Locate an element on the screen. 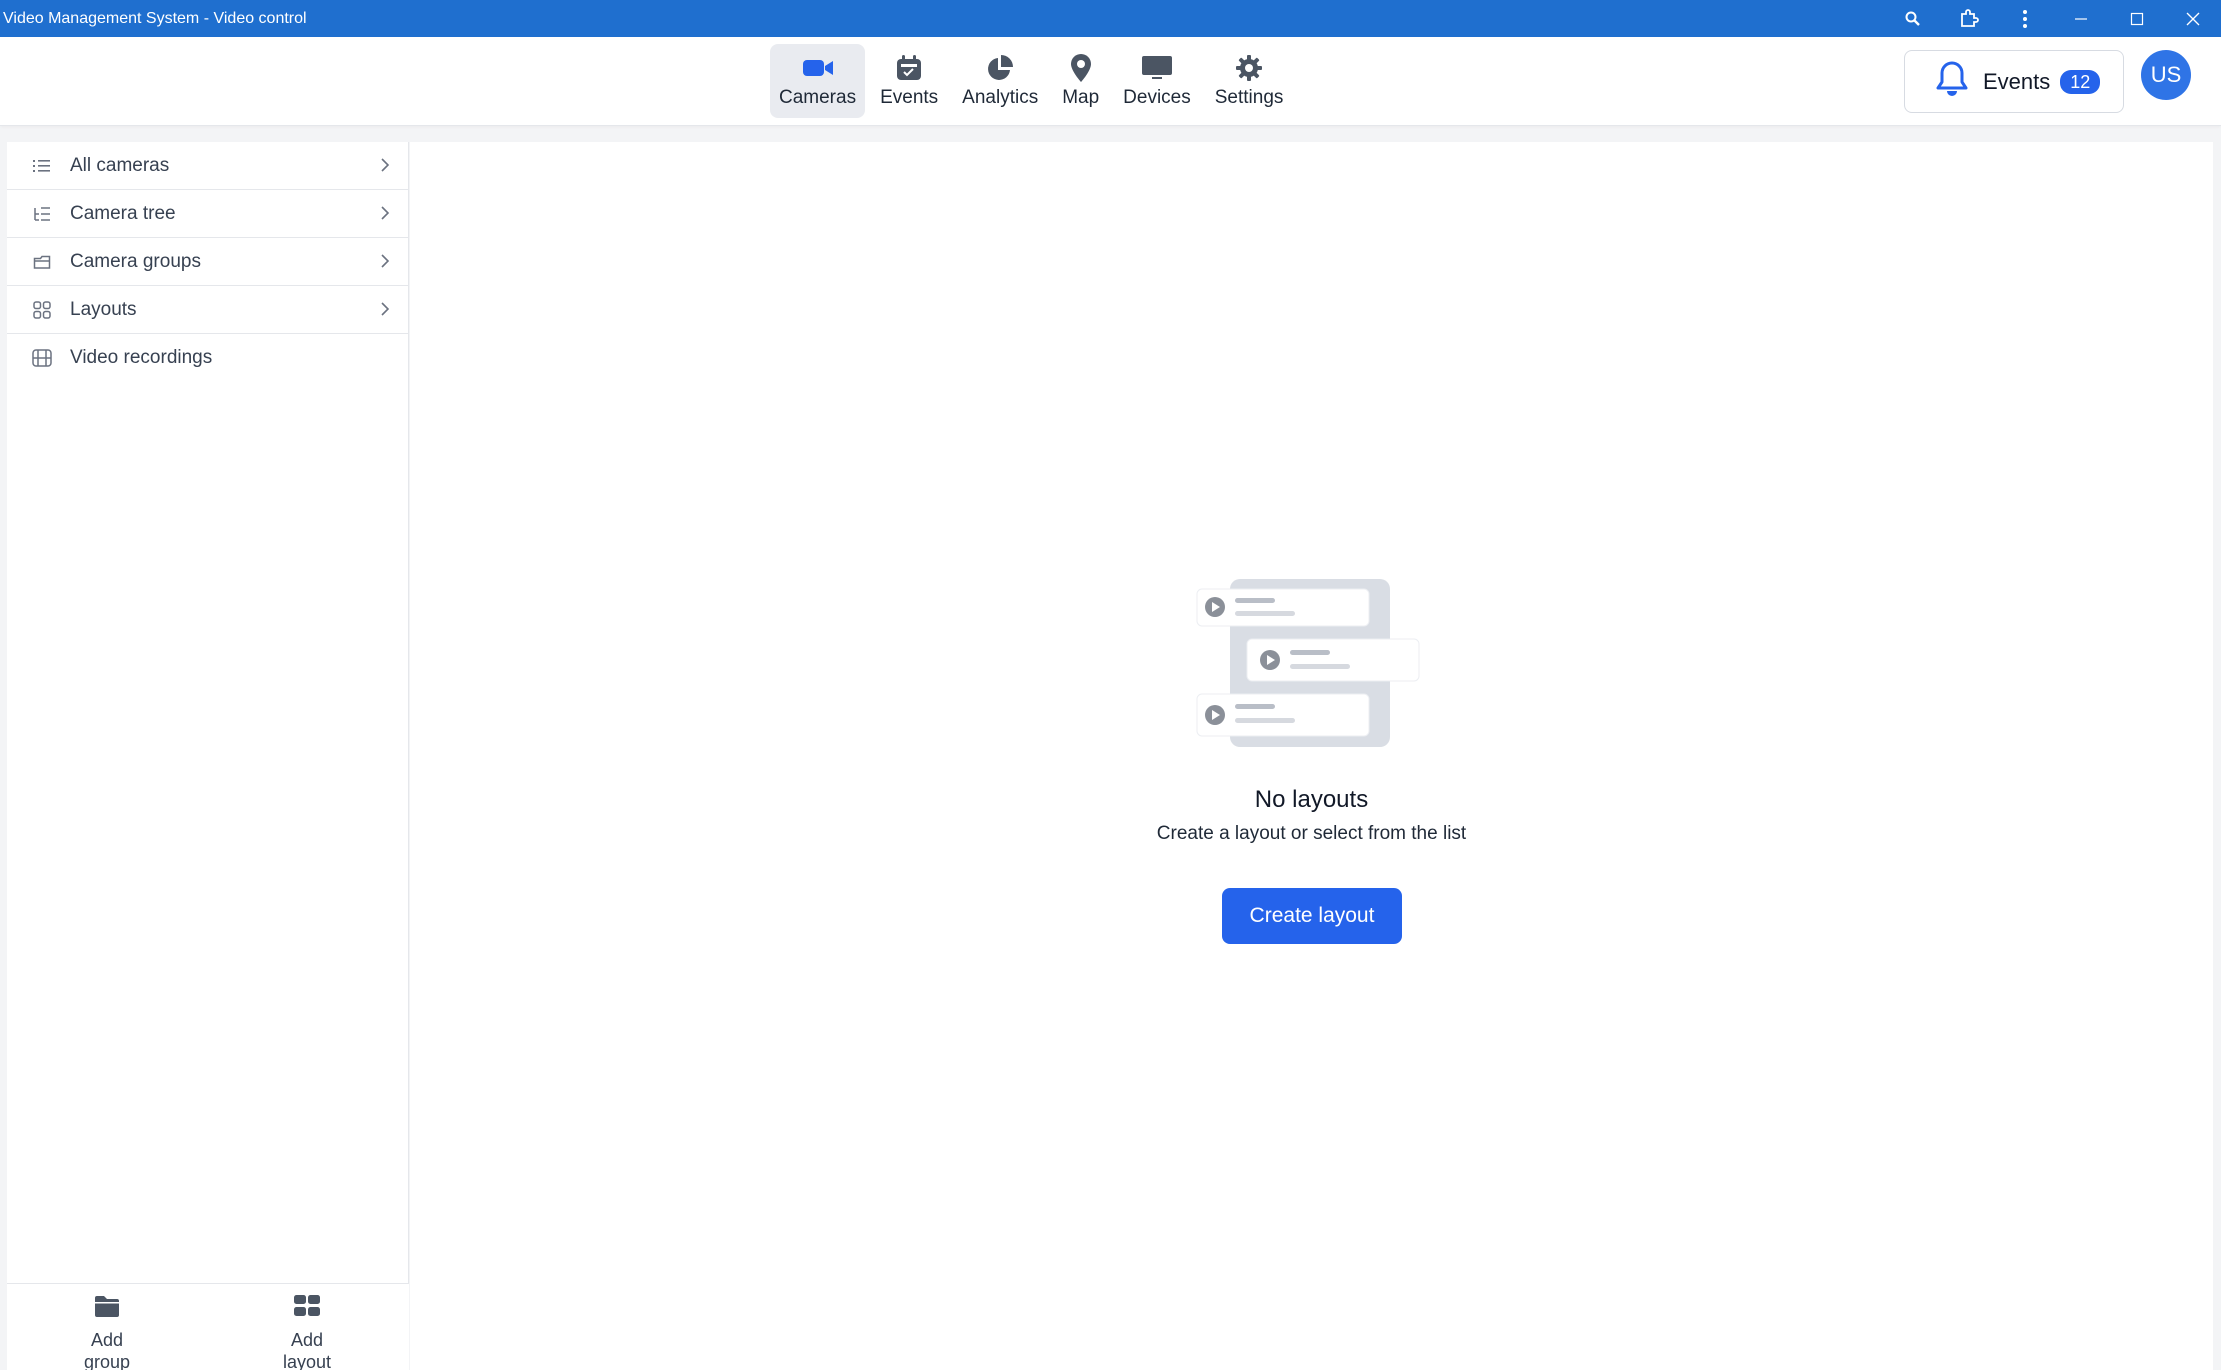 The height and width of the screenshot is (1370, 2221). list-icon is located at coordinates (42, 166).